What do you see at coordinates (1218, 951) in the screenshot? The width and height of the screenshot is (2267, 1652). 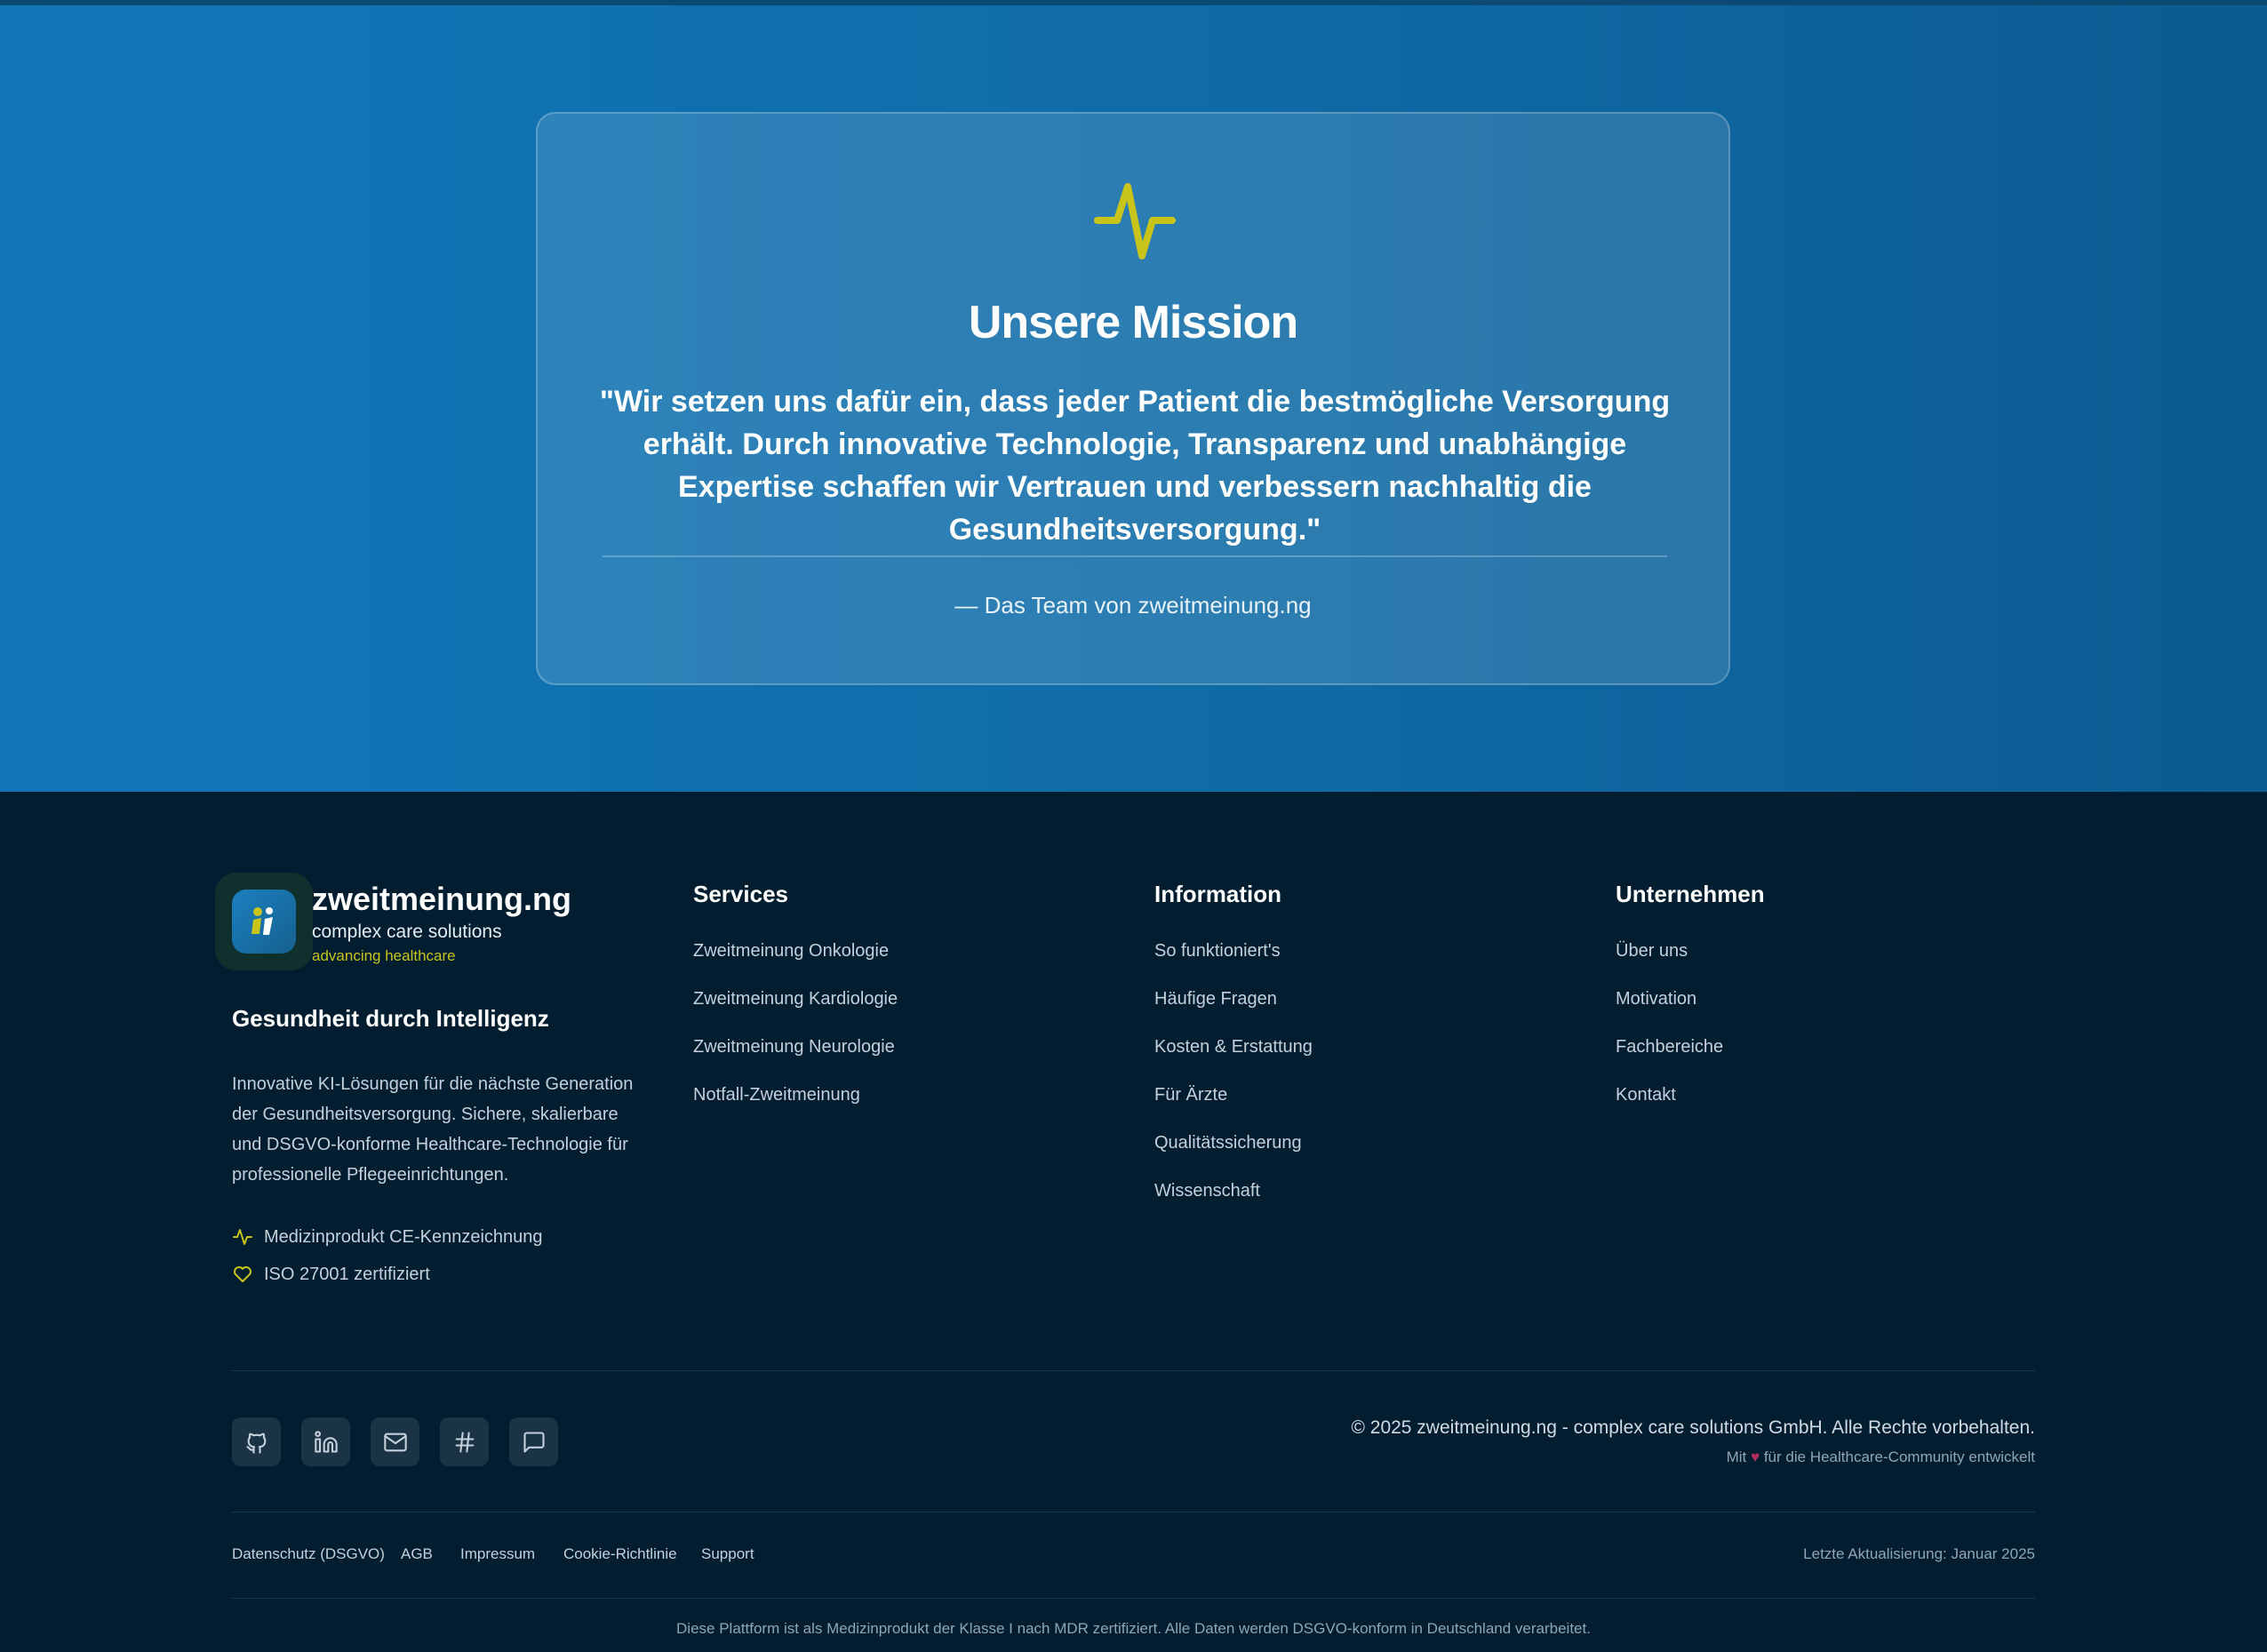 I see `footer-link-so-funktionierts: So funktioniert's` at bounding box center [1218, 951].